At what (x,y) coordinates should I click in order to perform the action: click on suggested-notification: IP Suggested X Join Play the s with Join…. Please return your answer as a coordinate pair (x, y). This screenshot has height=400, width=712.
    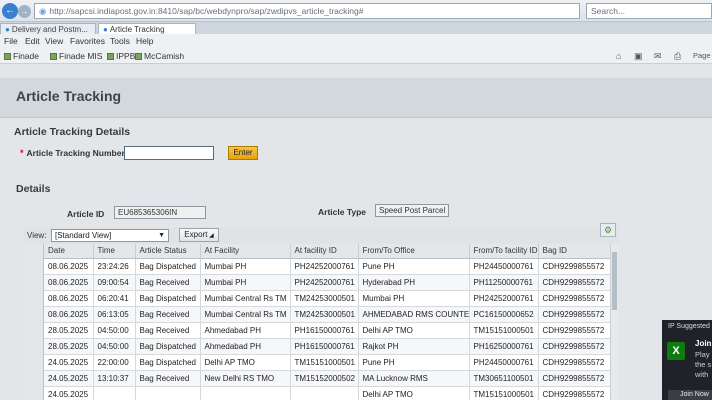
    Looking at the image, I should click on (687, 360).